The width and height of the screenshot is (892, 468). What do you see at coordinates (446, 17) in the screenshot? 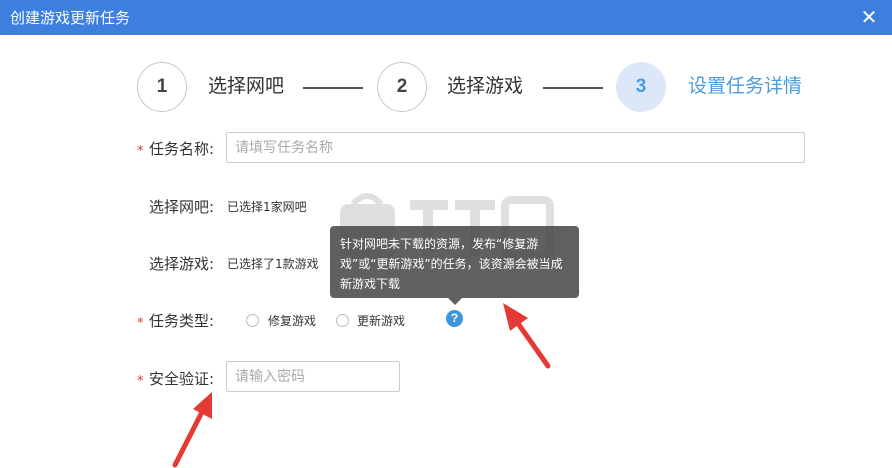
I see `dialog-titlebar: 创建游戏更新任务 ✕` at bounding box center [446, 17].